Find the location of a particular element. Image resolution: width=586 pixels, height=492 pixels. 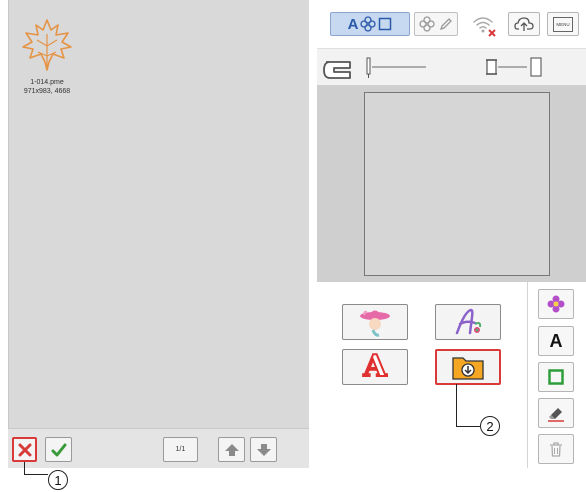

cancel-button is located at coordinates (24, 449).